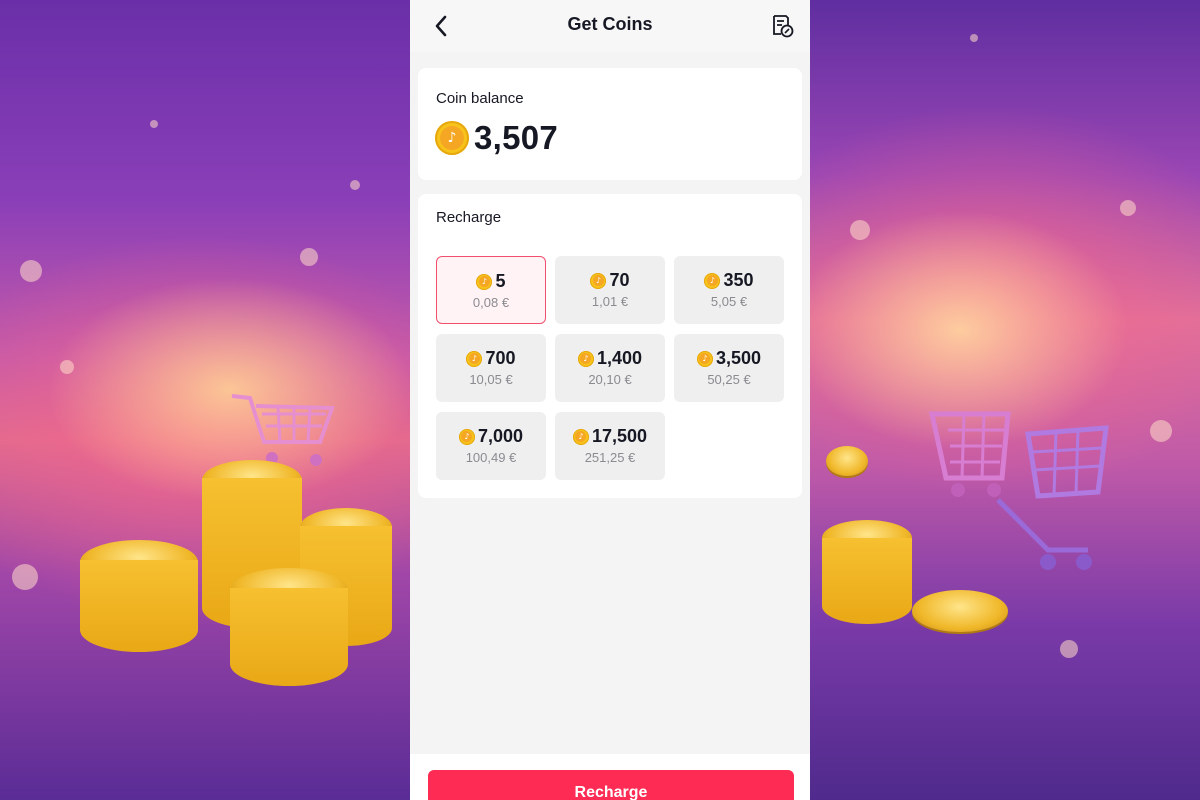 This screenshot has width=1200, height=800. Describe the element at coordinates (491, 379) in the screenshot. I see `option-price: 10,05 €` at that location.